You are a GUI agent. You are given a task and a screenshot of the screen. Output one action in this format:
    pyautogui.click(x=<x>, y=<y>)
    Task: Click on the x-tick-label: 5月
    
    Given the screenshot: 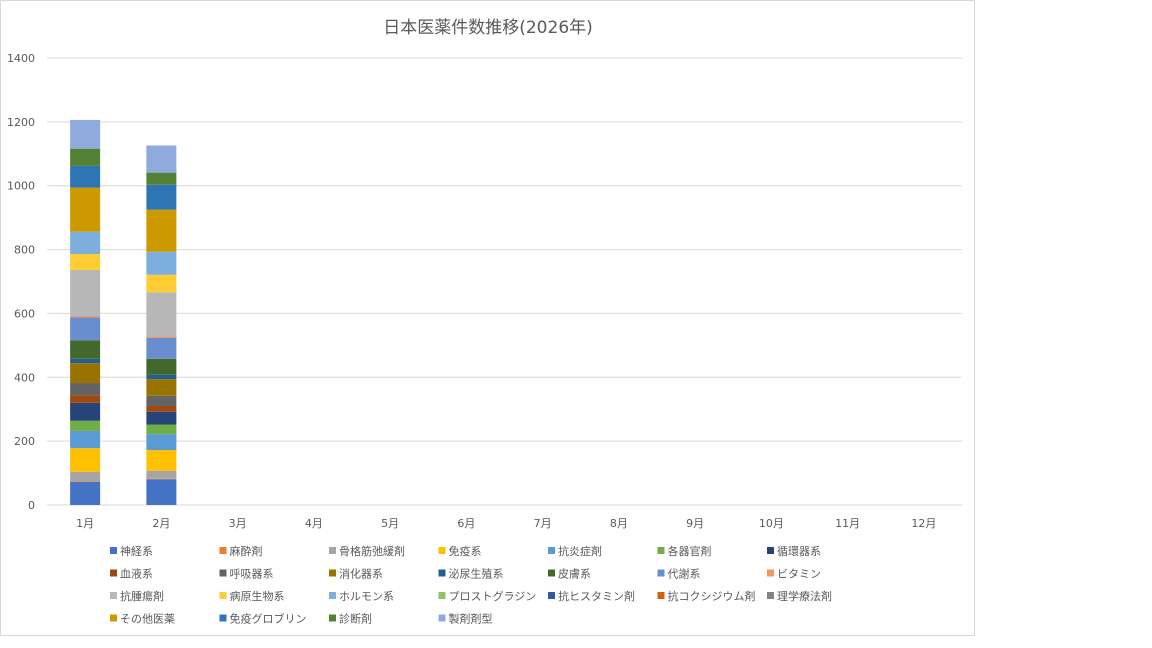 What is the action you would take?
    pyautogui.click(x=390, y=523)
    